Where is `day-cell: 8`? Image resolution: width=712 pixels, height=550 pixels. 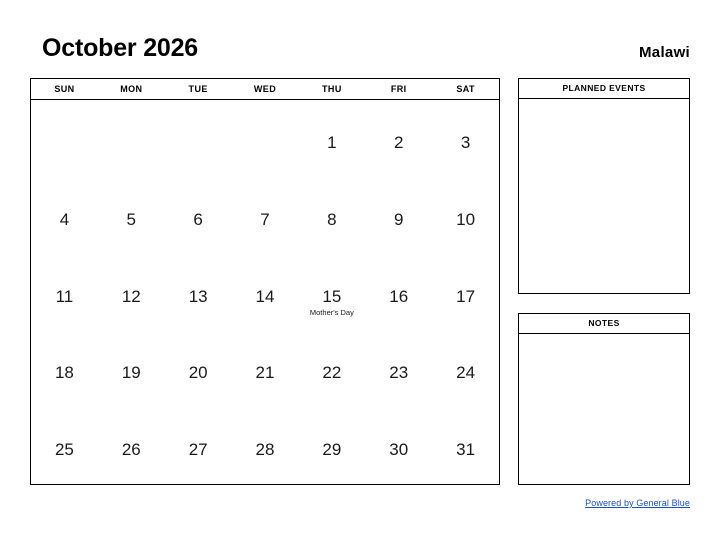
day-cell: 8 is located at coordinates (331, 215).